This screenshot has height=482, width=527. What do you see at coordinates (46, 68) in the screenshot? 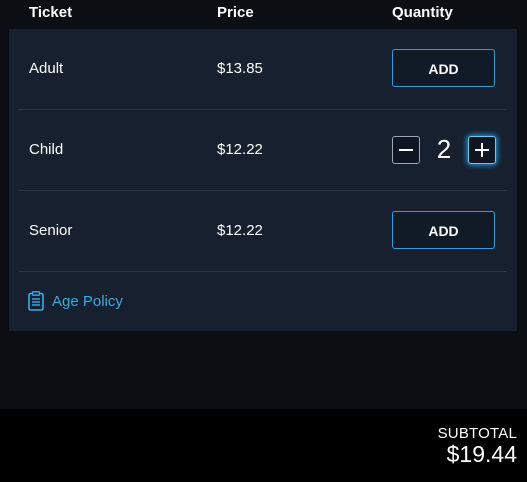
I see `ticket-name: Adult` at bounding box center [46, 68].